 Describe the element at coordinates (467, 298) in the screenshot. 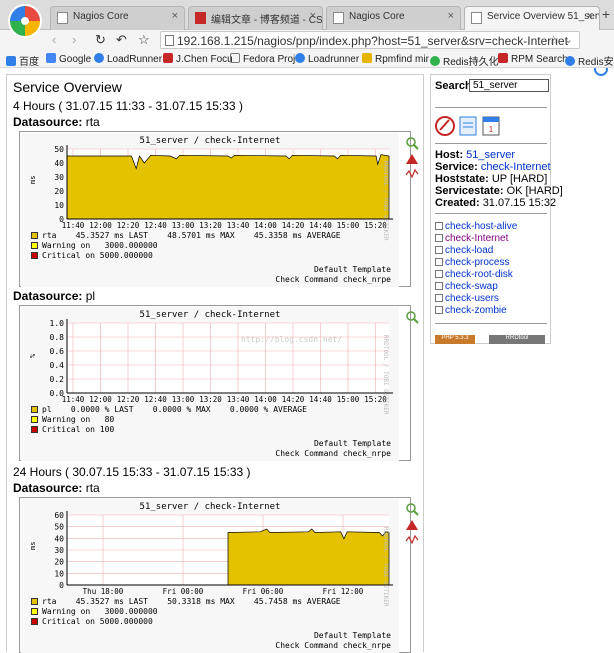

I see `service-link: check-users` at that location.